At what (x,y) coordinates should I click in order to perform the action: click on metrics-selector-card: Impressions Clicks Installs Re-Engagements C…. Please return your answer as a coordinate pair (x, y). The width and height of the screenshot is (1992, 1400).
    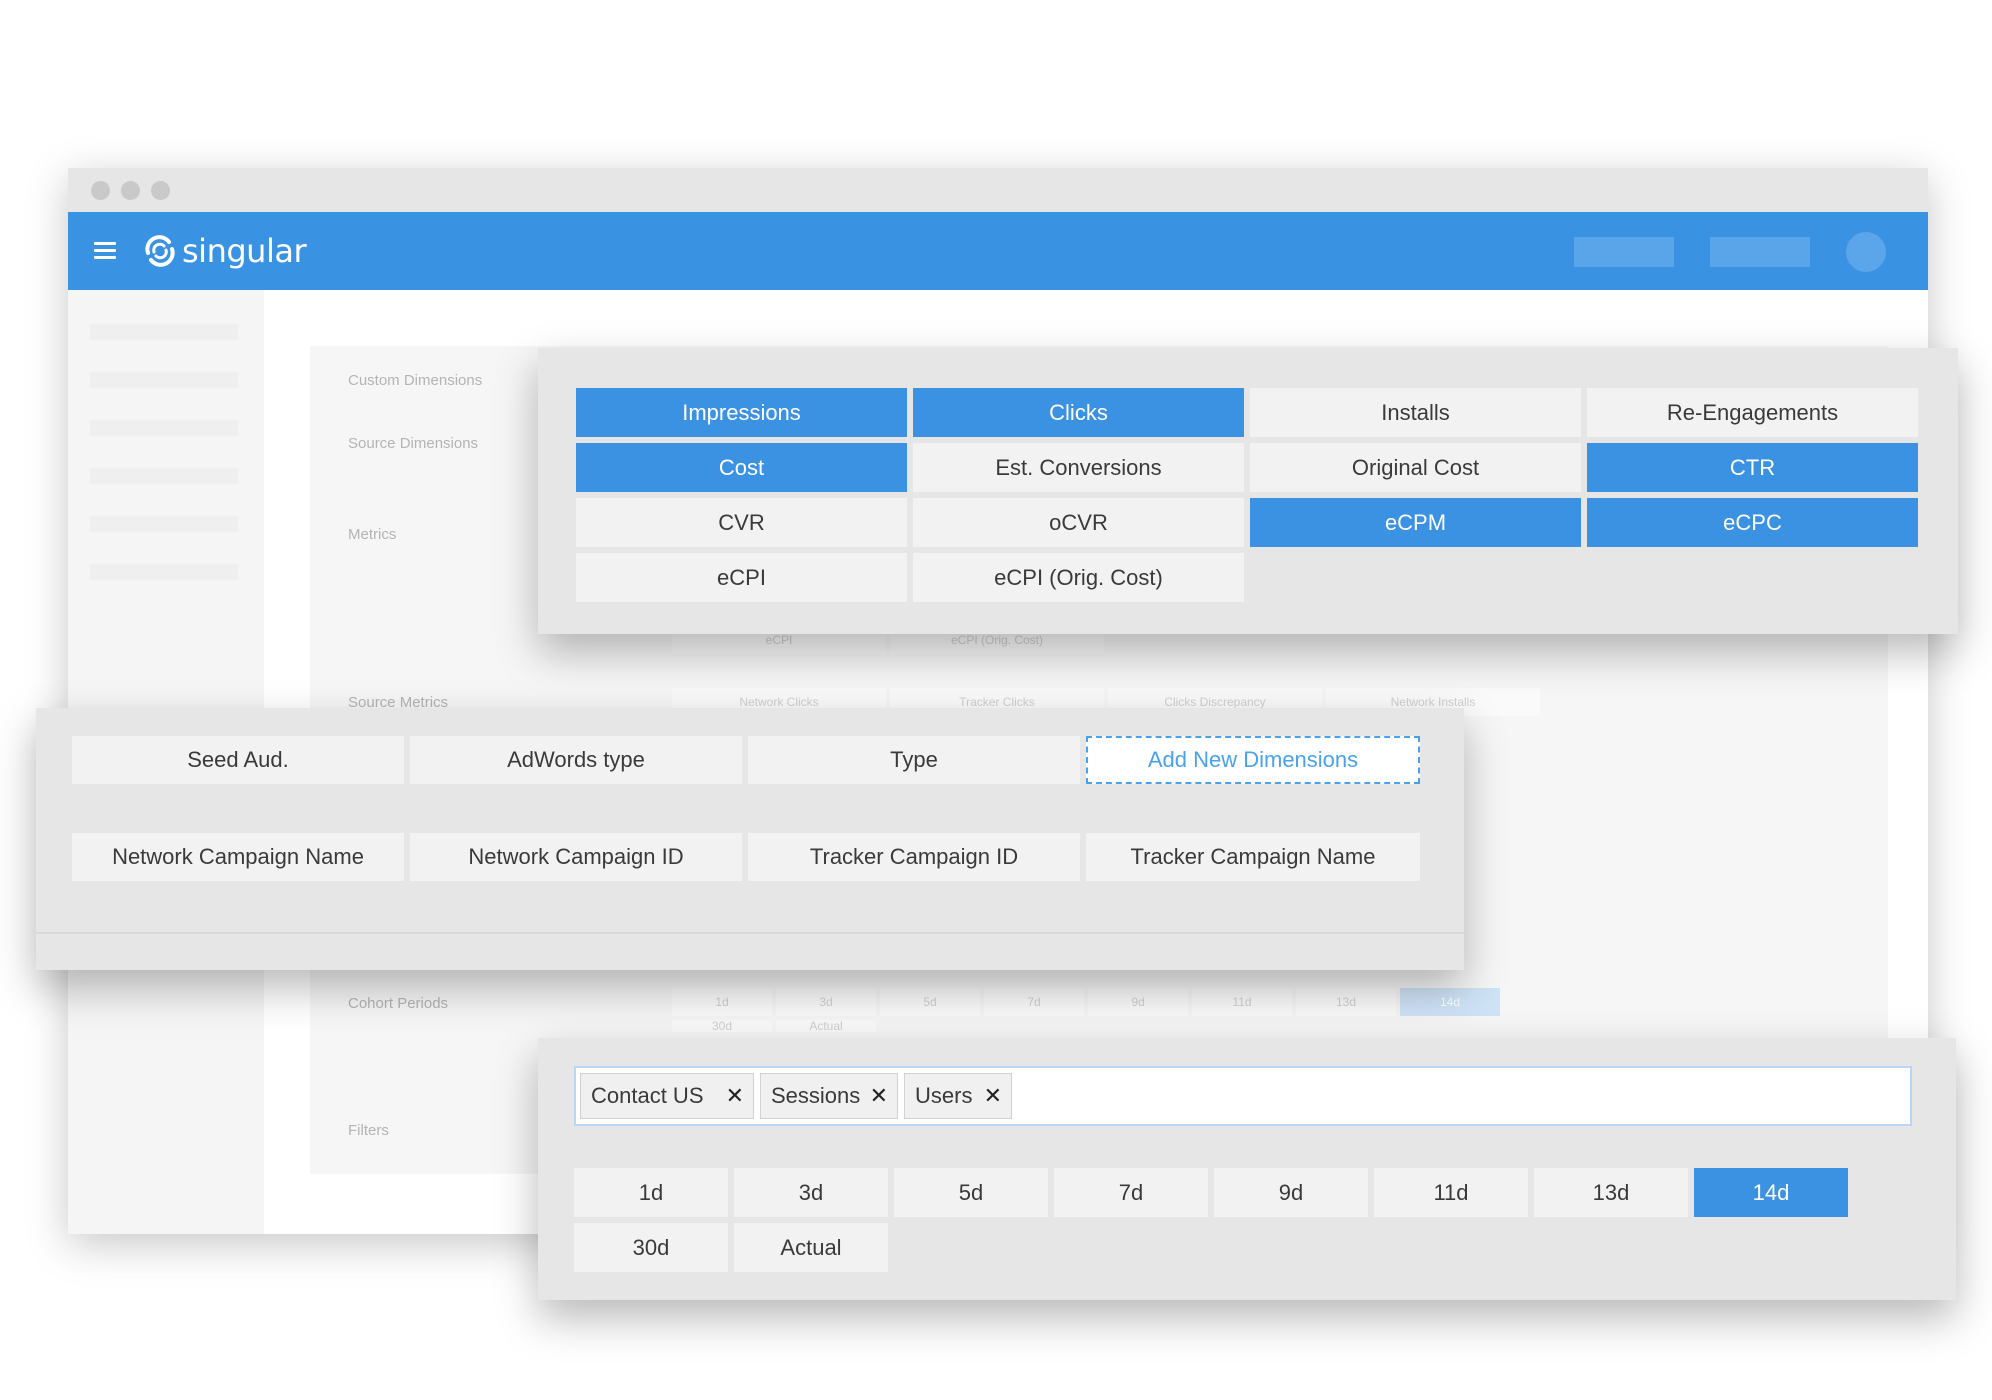
    Looking at the image, I should click on (1248, 491).